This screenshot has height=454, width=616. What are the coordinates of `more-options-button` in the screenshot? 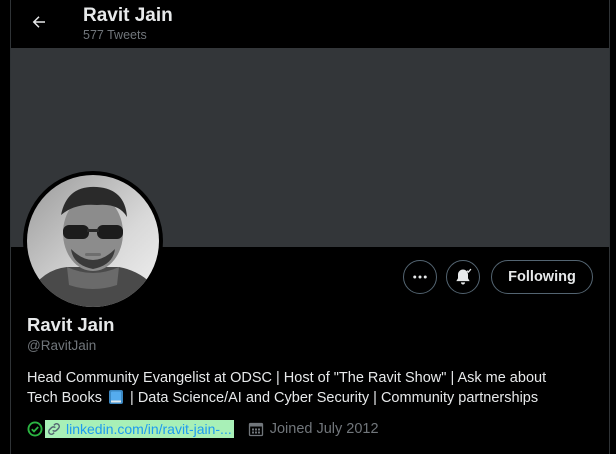 It's located at (420, 277).